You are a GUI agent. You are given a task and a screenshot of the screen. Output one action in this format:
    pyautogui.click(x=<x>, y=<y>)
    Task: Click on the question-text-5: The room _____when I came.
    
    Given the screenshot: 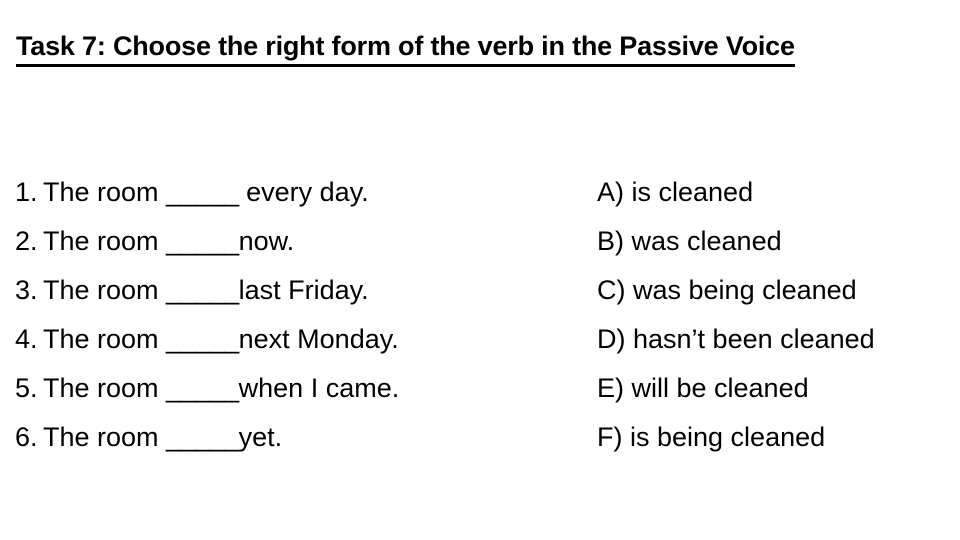 What is the action you would take?
    pyautogui.click(x=221, y=388)
    